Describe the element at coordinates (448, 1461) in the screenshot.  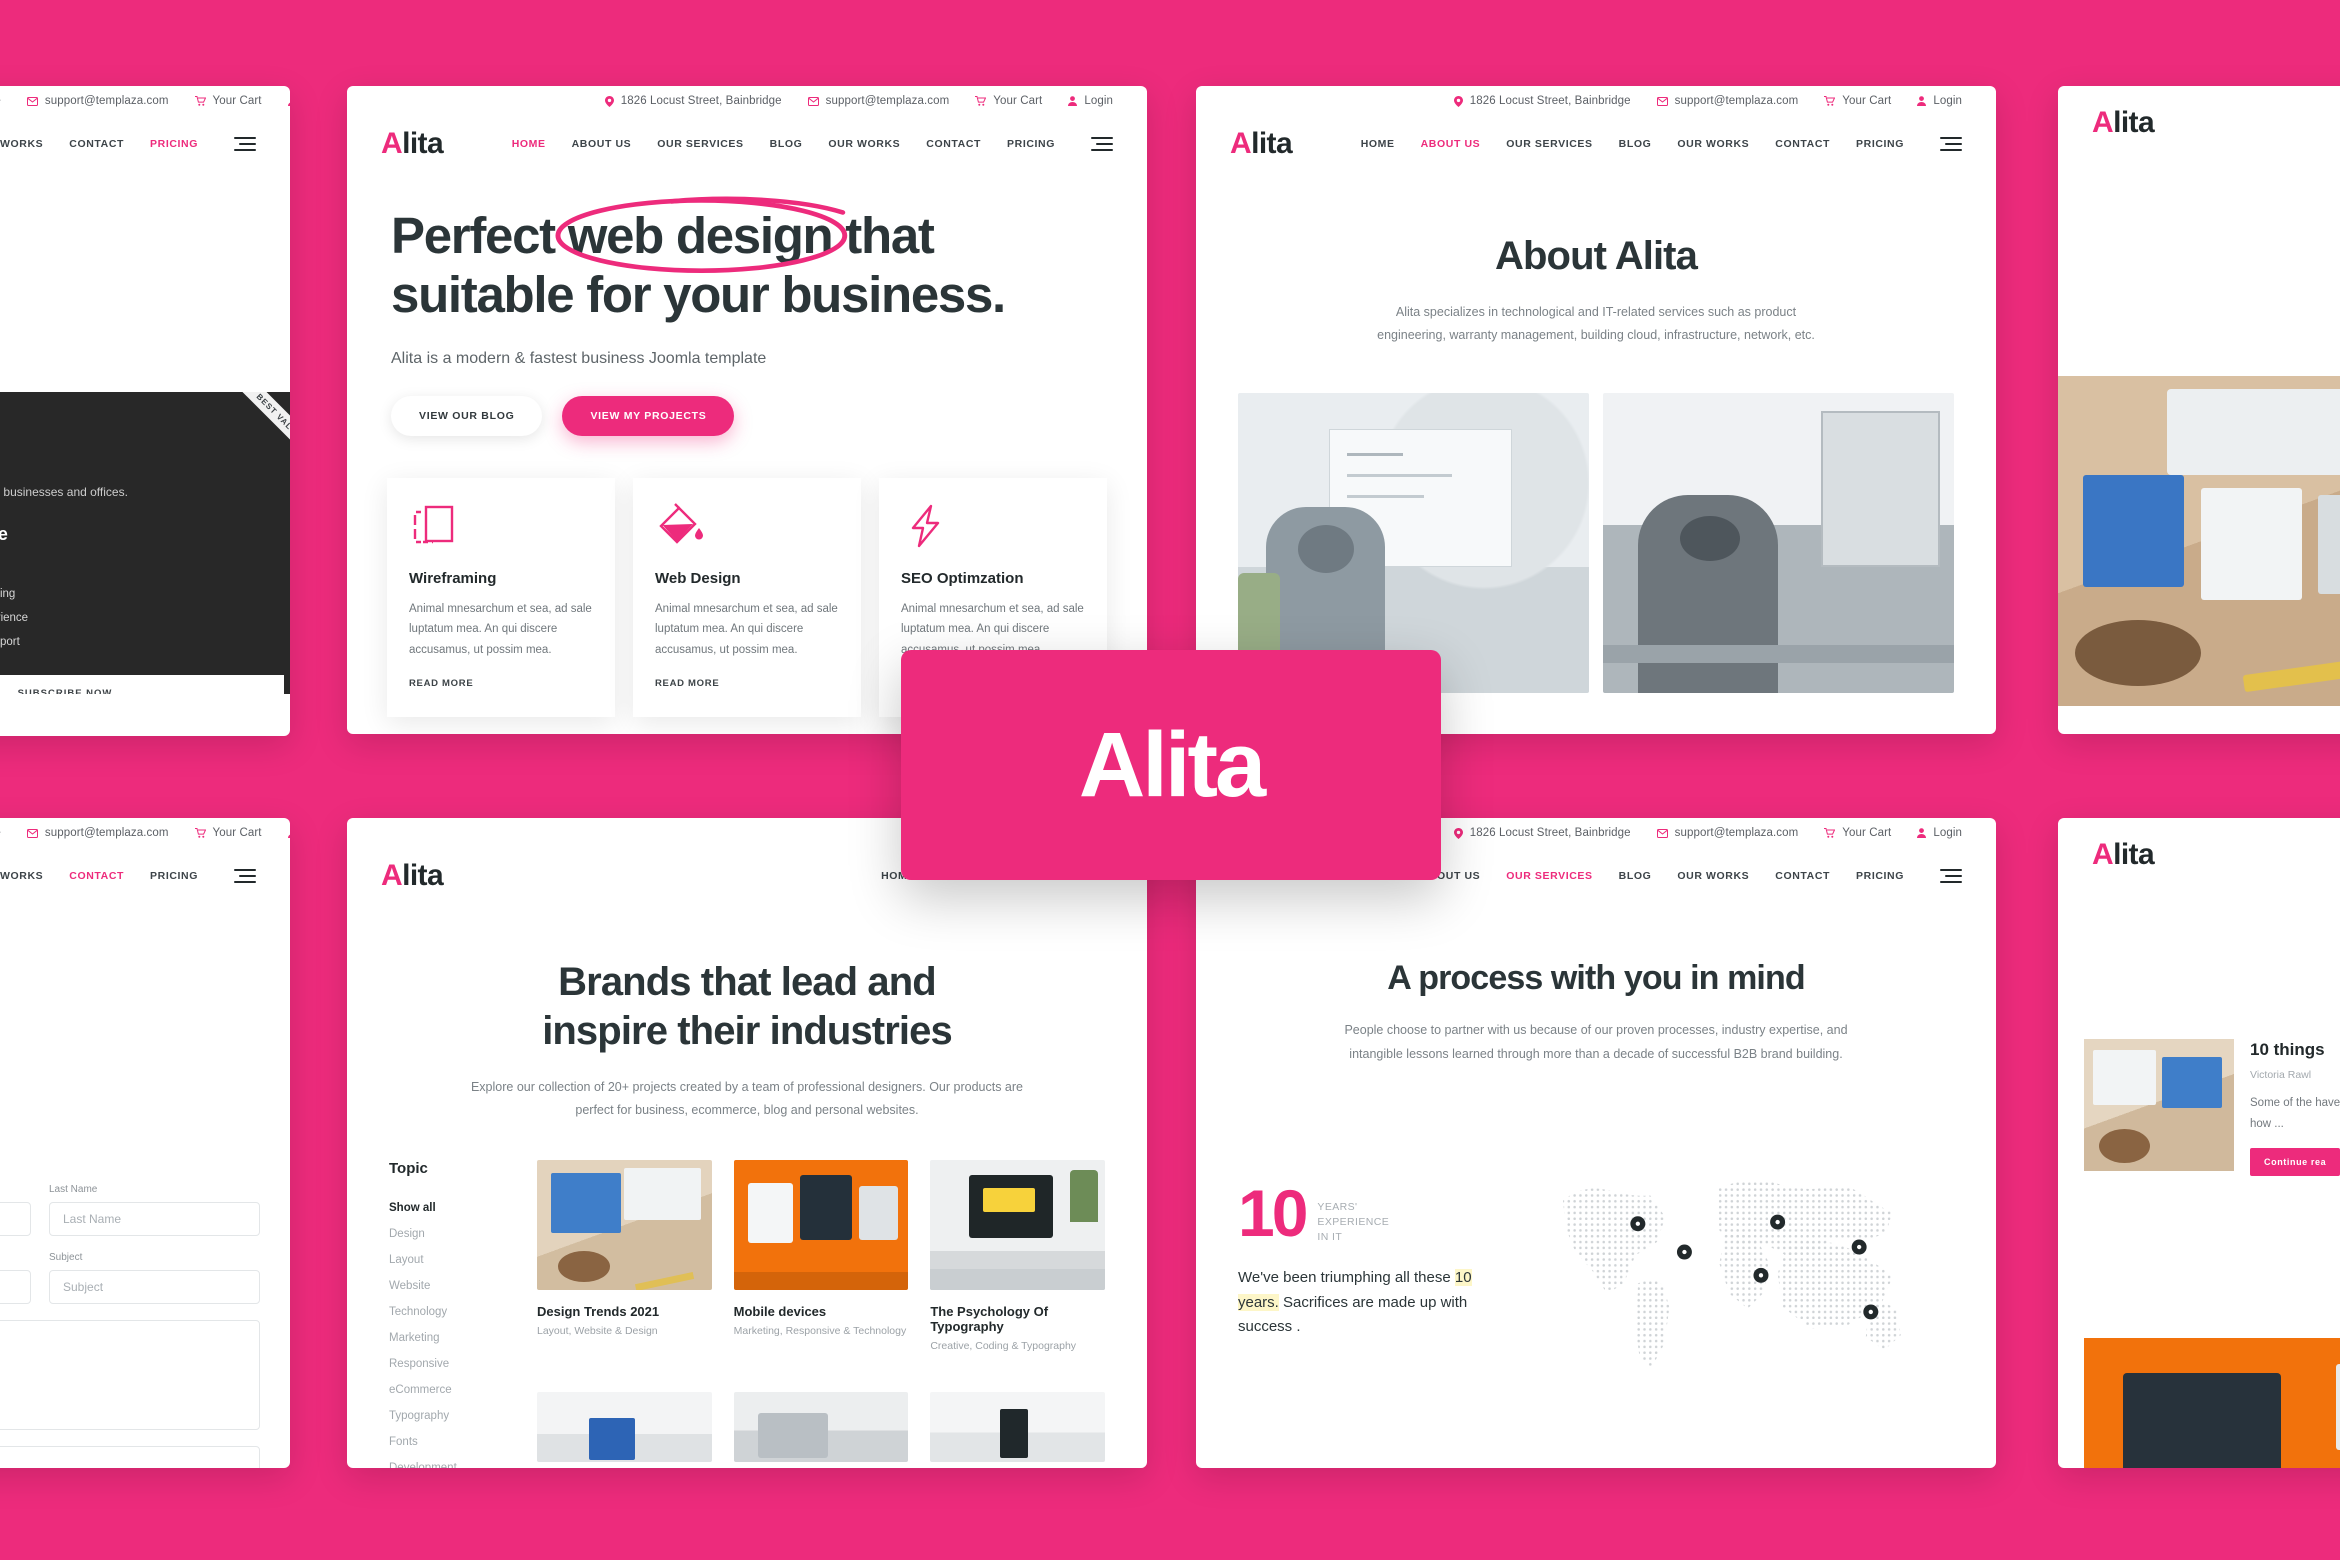
I see `topic-item-development: Development` at that location.